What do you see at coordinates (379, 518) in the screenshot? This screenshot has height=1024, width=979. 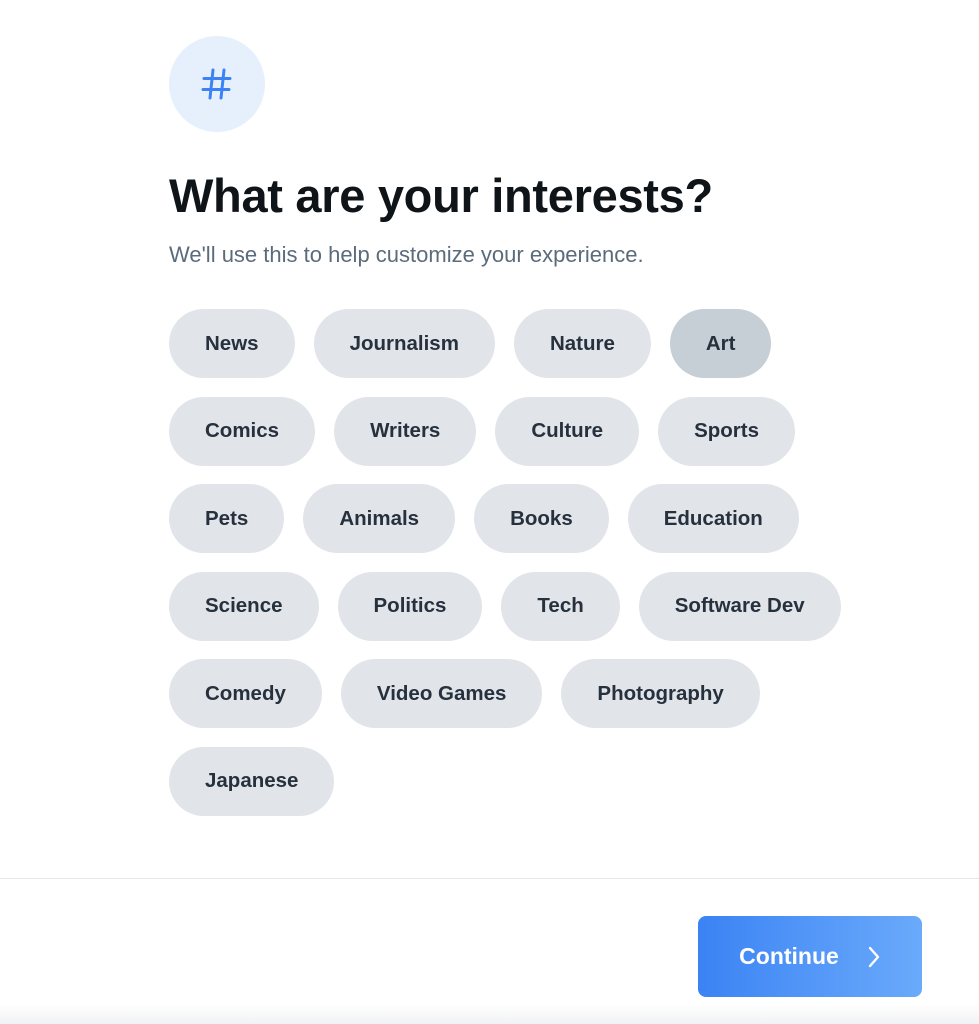 I see `interest-chip-animals: Animals` at bounding box center [379, 518].